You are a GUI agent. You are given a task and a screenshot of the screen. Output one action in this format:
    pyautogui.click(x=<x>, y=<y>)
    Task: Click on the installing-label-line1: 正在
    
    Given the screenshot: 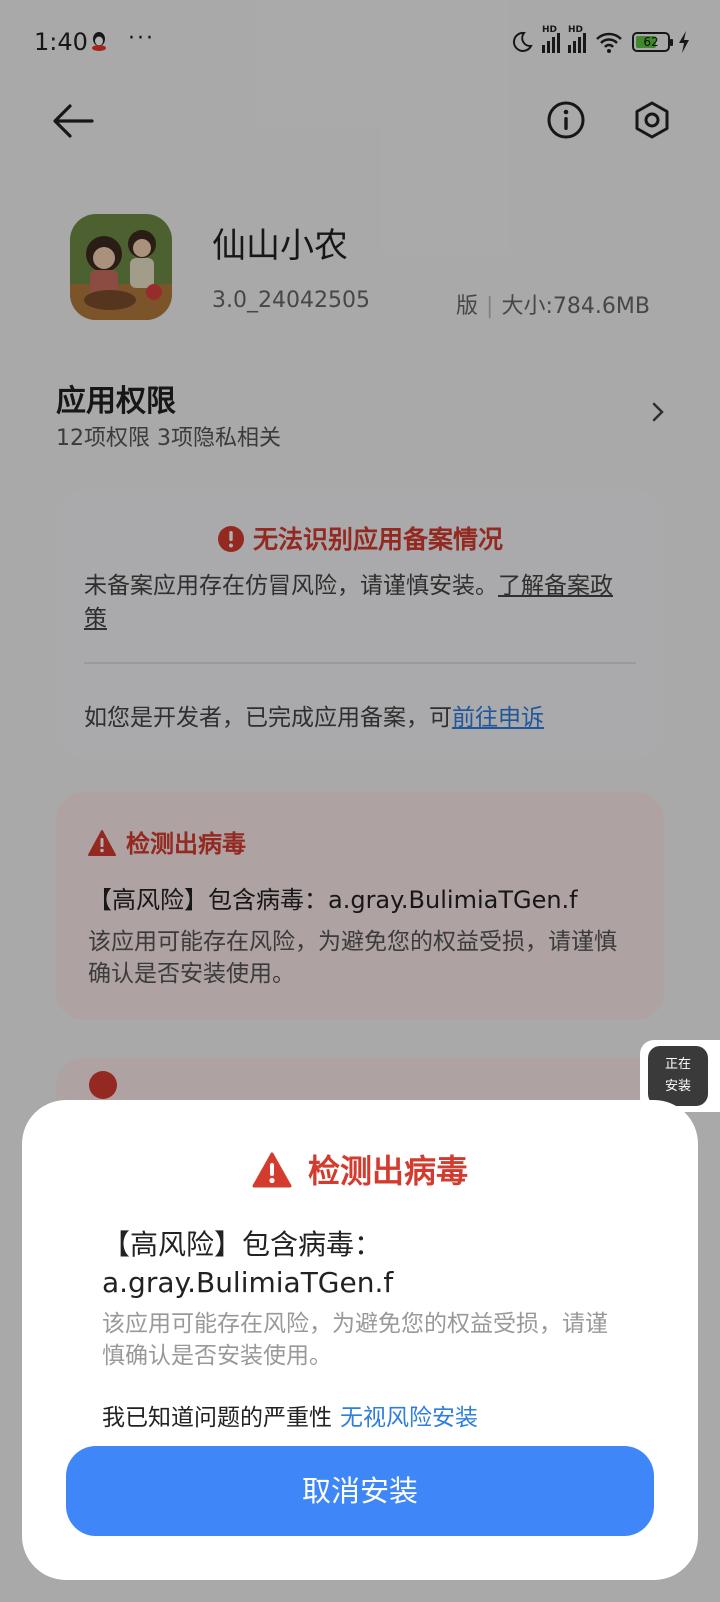 What is the action you would take?
    pyautogui.click(x=677, y=1064)
    